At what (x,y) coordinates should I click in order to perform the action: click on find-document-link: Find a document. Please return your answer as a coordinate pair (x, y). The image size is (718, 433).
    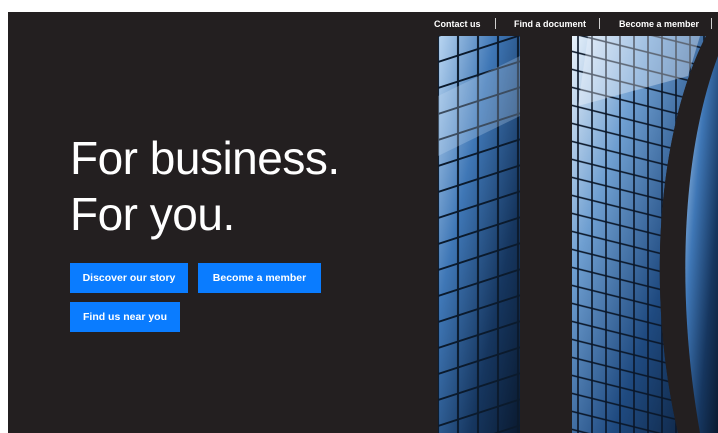
    Looking at the image, I should click on (550, 24).